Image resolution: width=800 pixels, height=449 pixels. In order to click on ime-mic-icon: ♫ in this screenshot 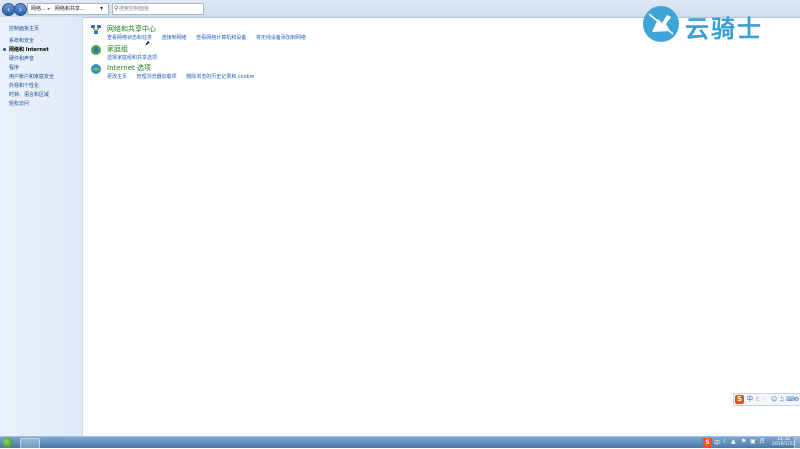, I will do `click(781, 399)`.